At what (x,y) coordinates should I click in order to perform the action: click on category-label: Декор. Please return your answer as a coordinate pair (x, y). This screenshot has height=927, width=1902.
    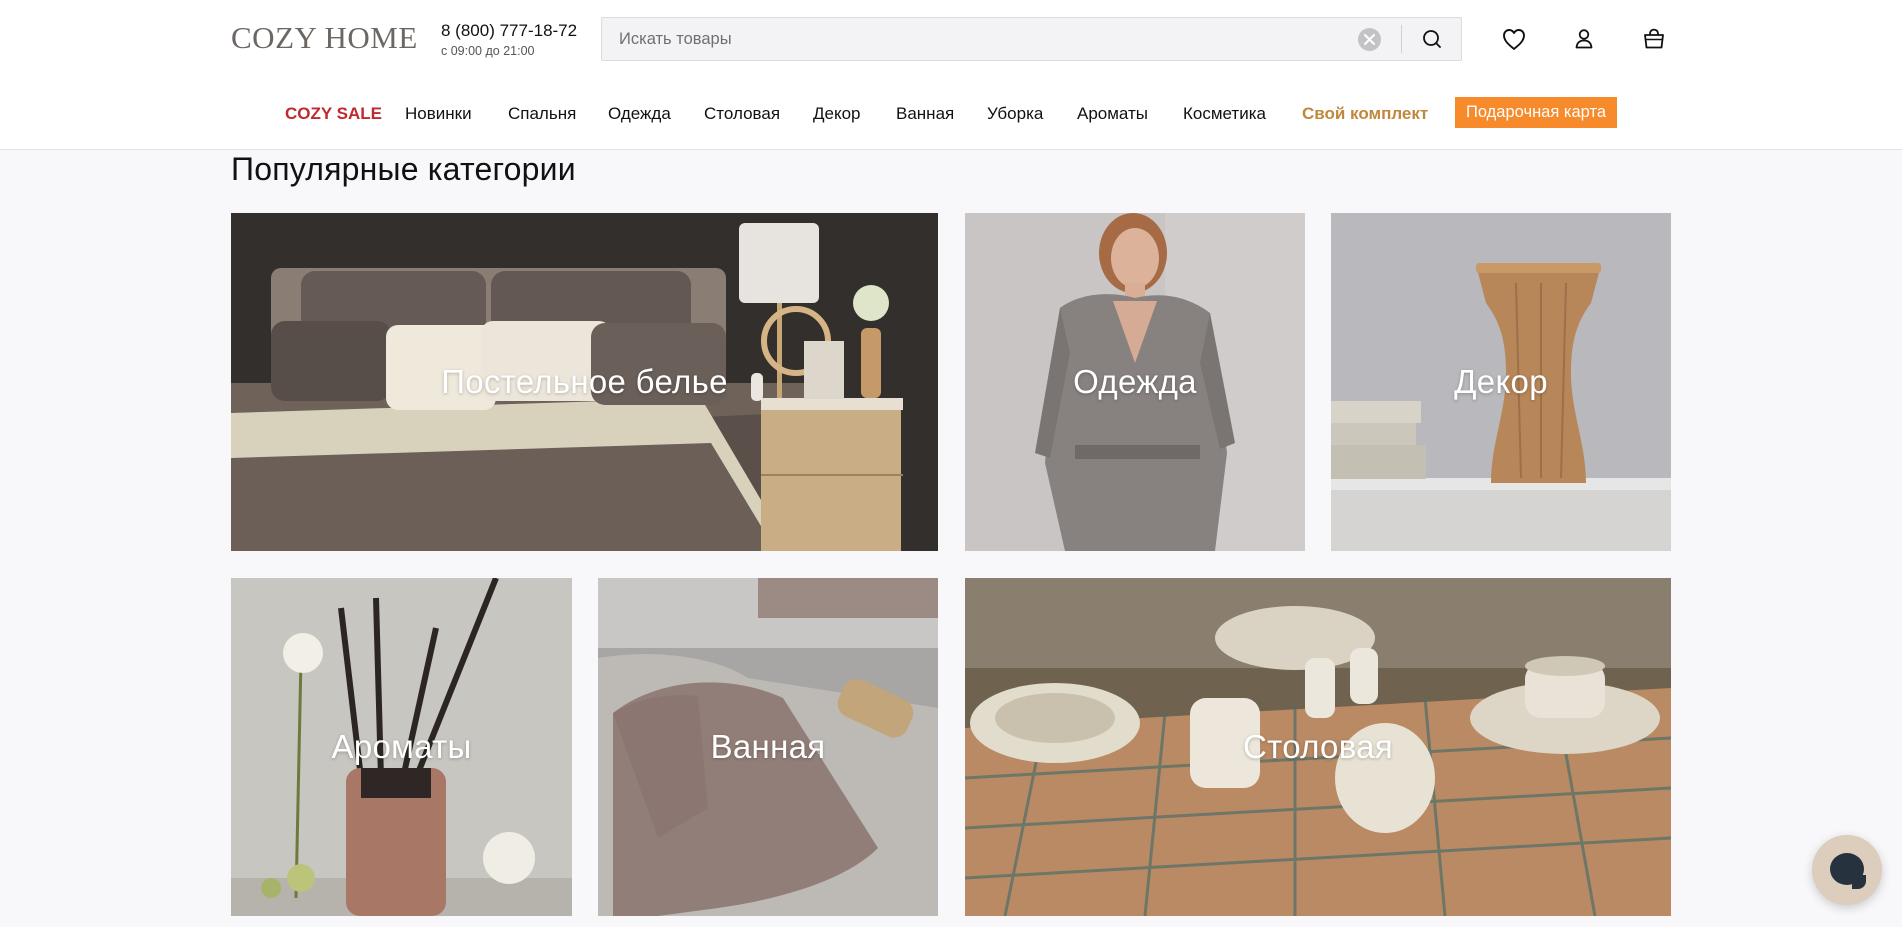
    Looking at the image, I should click on (1501, 381).